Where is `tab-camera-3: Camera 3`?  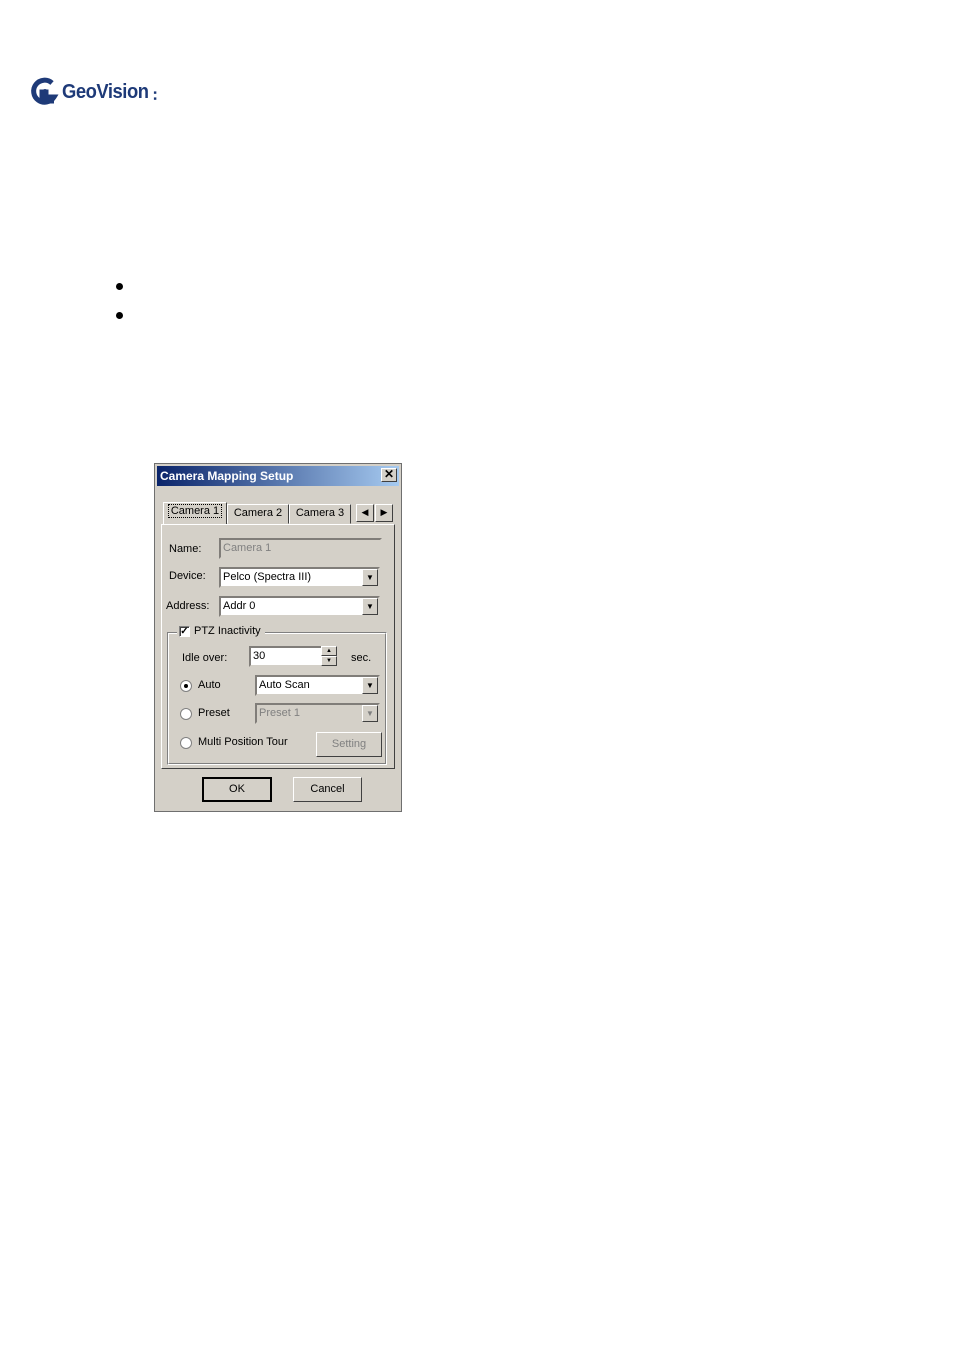
tab-camera-3: Camera 3 is located at coordinates (320, 514).